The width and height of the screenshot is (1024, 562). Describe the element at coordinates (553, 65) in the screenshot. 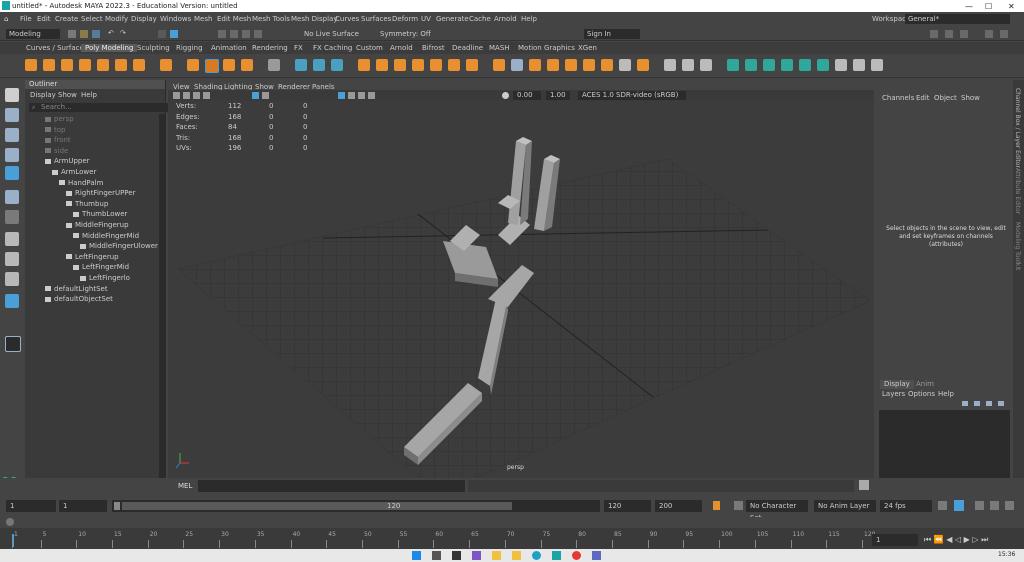

I see `offset-edge-icon` at that location.